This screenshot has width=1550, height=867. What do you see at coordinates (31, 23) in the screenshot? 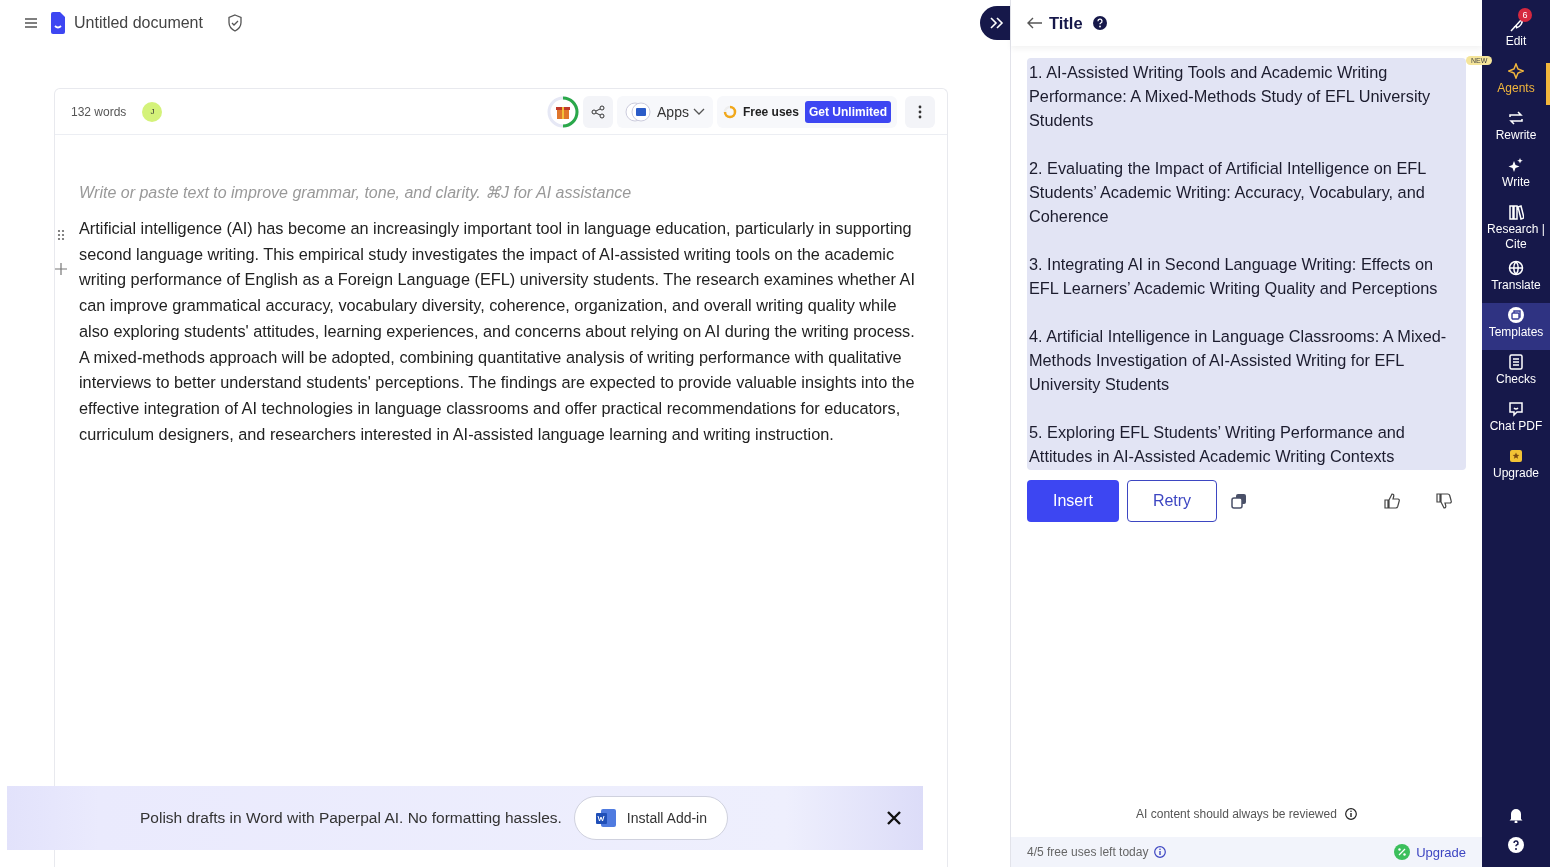
I see `menu-icon` at bounding box center [31, 23].